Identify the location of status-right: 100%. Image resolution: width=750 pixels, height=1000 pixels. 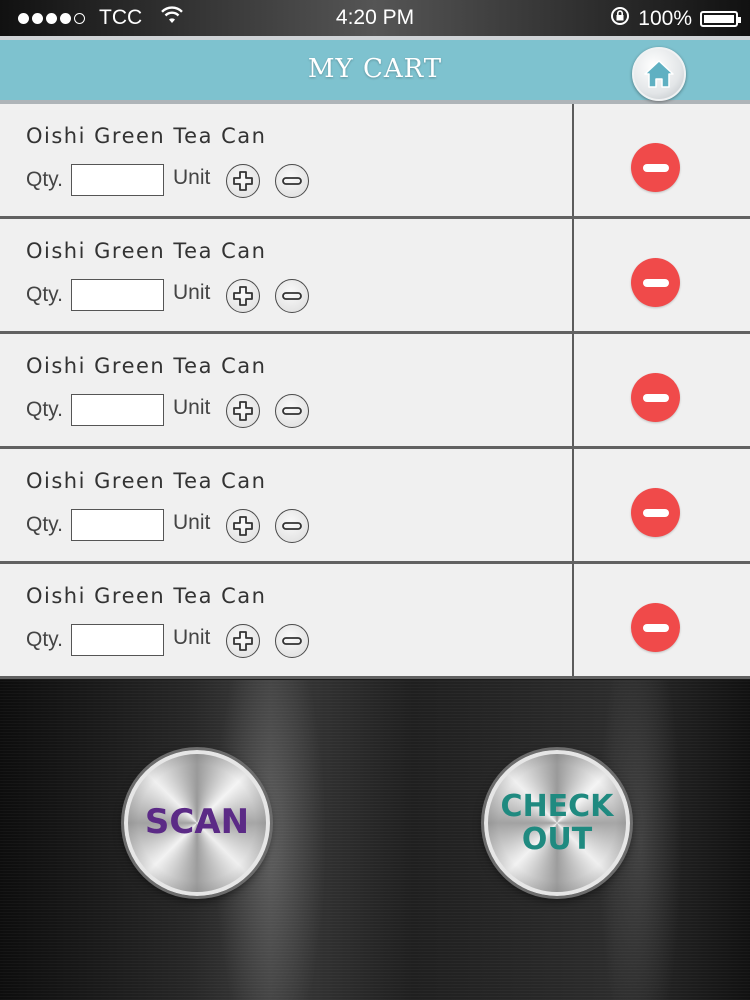
(675, 19).